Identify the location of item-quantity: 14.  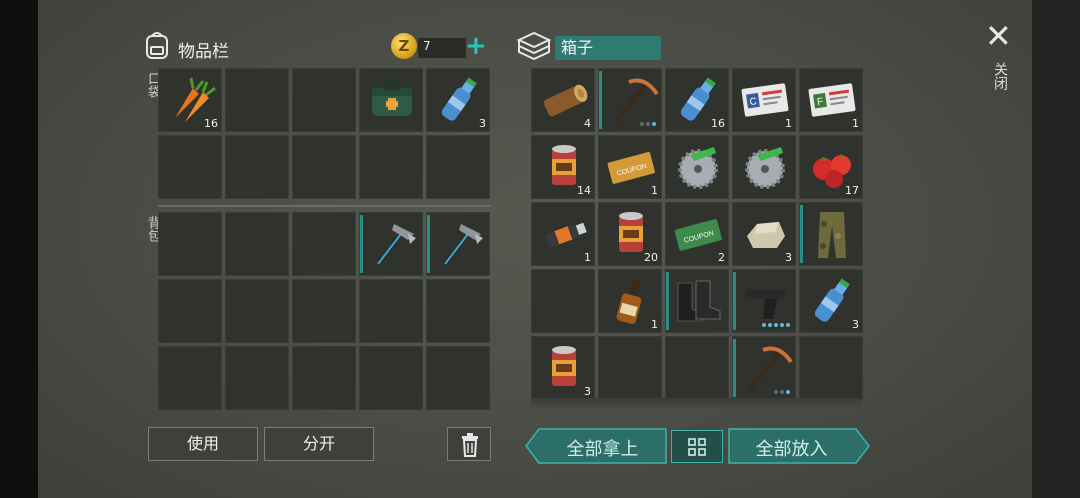
(584, 190).